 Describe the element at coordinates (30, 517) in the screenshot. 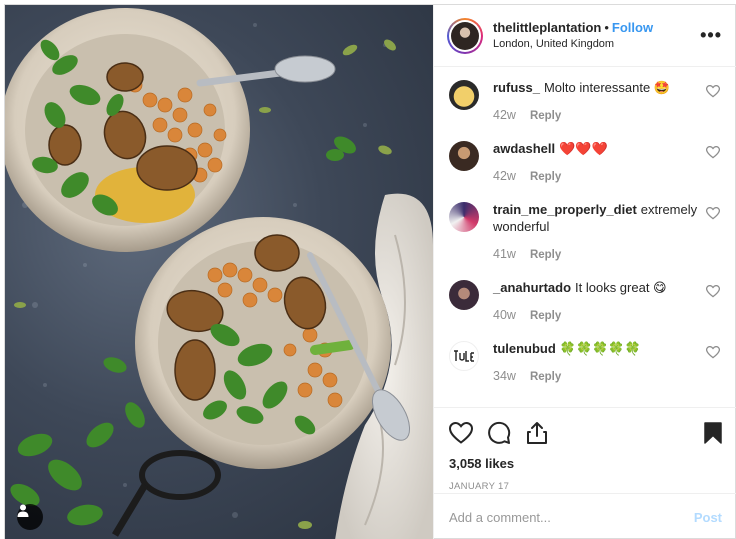

I see `user-tag-button` at that location.